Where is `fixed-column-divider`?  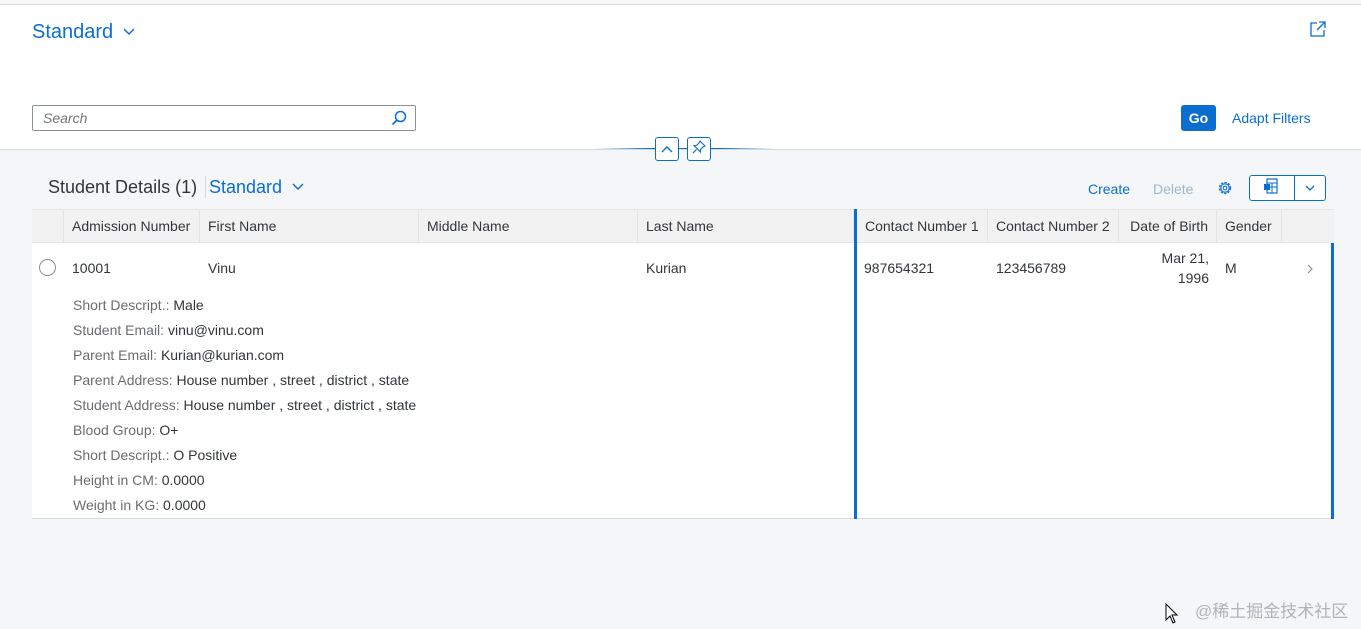 fixed-column-divider is located at coordinates (855, 364).